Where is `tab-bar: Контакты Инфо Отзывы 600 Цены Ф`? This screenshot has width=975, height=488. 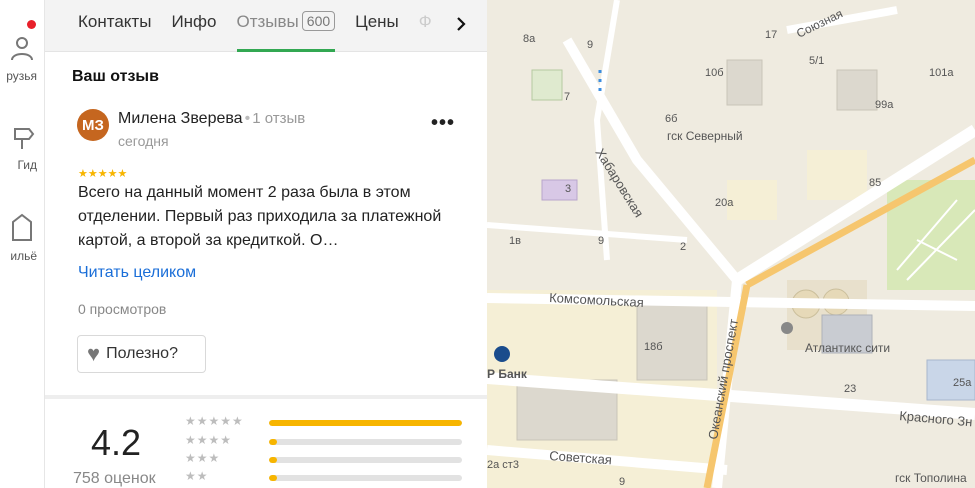
tab-bar: Контакты Инфо Отзывы 600 Цены Ф is located at coordinates (266, 26).